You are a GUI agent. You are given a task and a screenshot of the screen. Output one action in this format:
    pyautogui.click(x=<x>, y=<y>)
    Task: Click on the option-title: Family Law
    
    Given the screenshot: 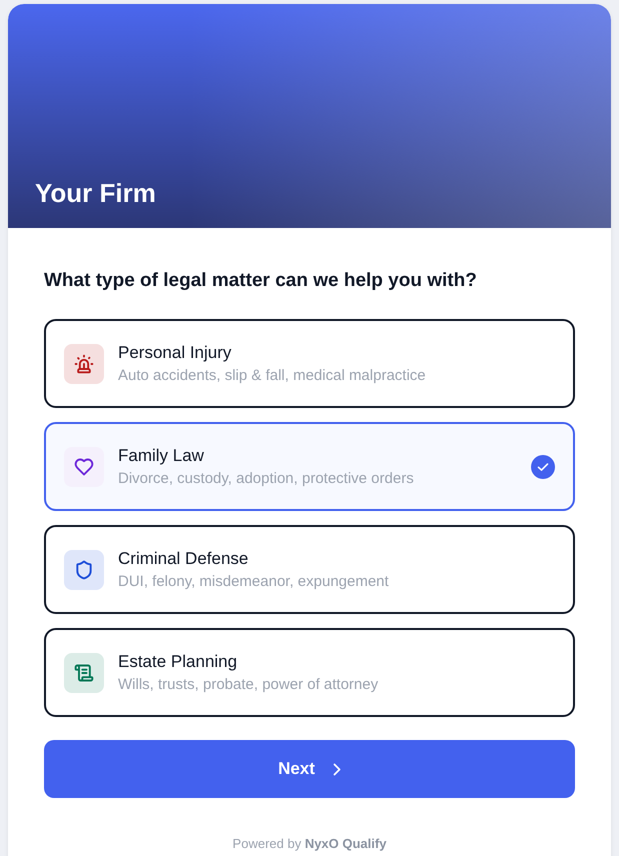 What is the action you would take?
    pyautogui.click(x=161, y=455)
    